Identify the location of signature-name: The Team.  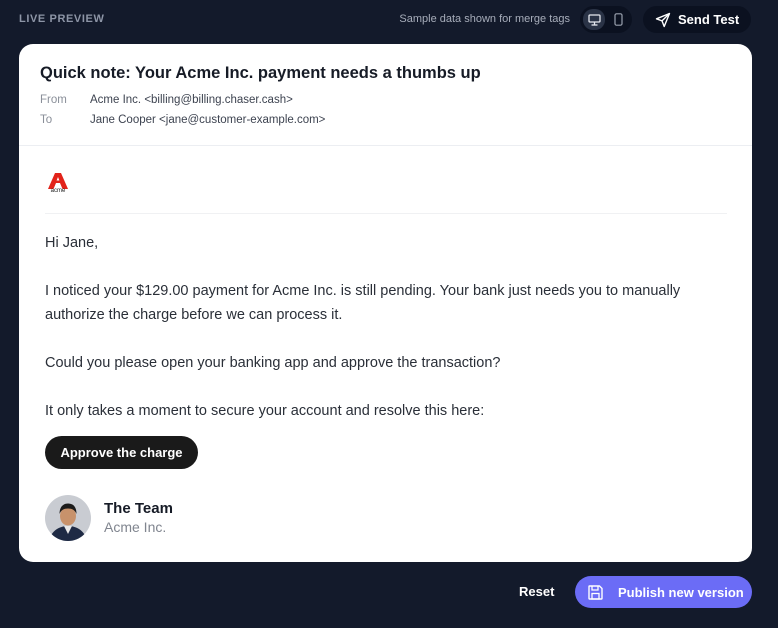
(138, 508).